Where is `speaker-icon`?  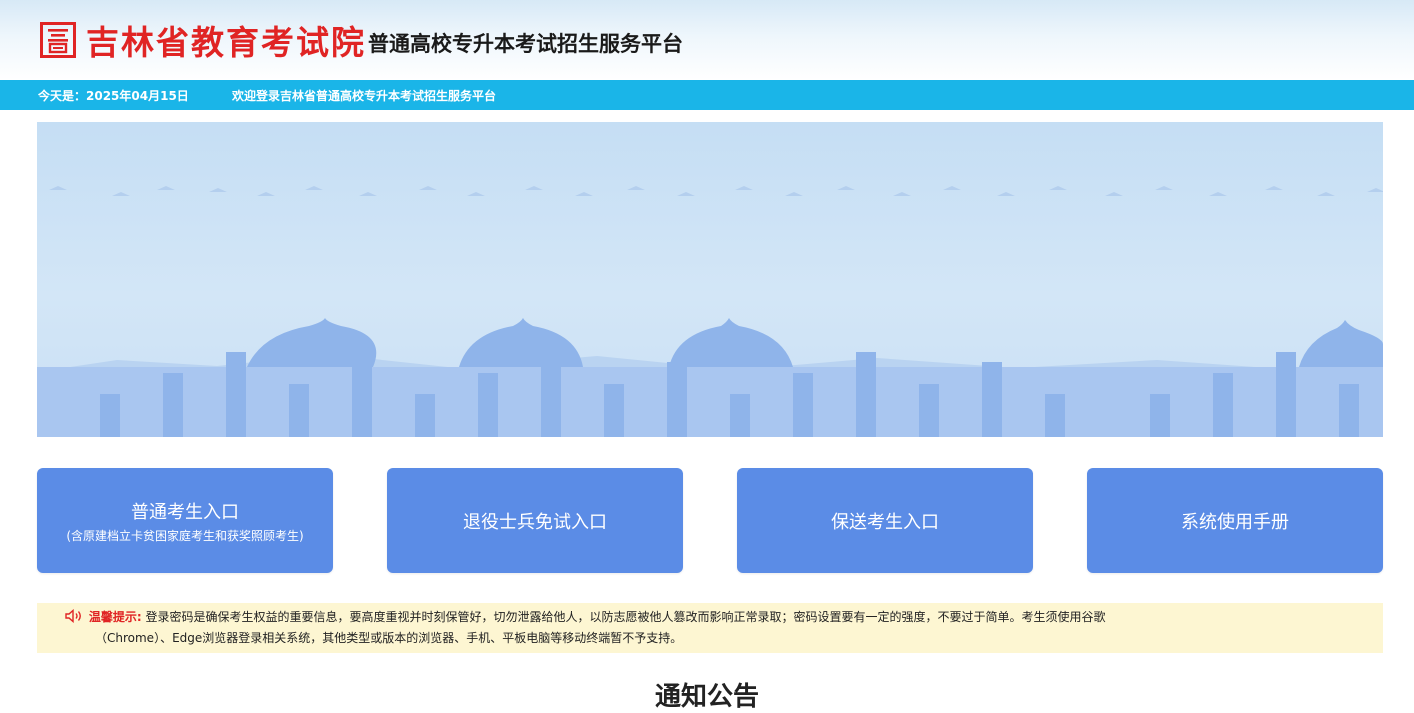 speaker-icon is located at coordinates (73, 616).